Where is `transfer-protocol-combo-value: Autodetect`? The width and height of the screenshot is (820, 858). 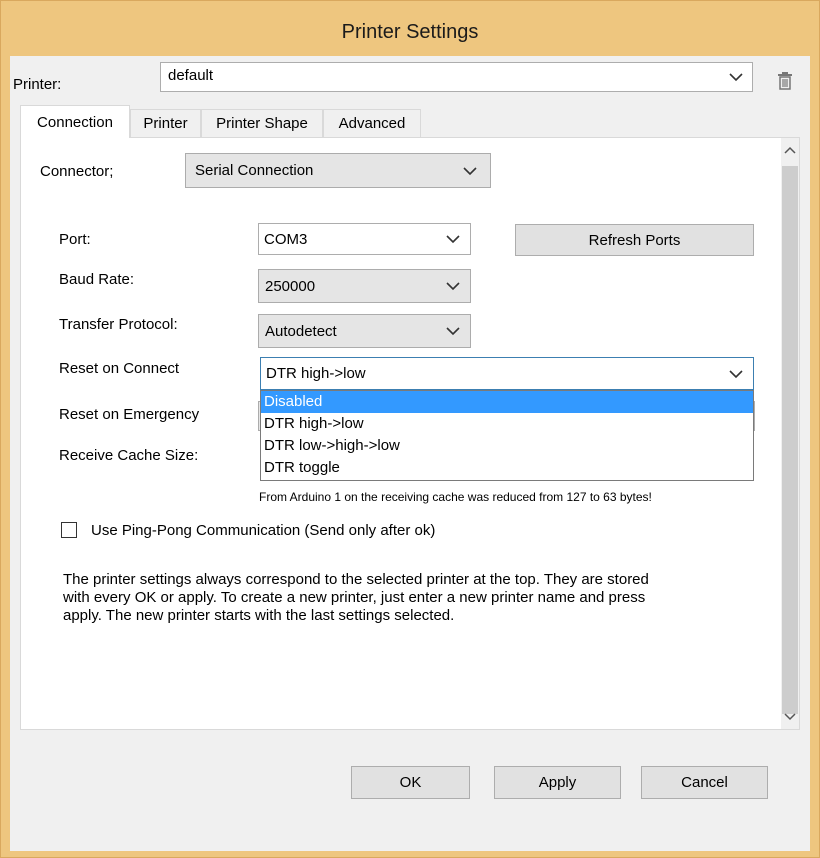
transfer-protocol-combo-value: Autodetect is located at coordinates (301, 331).